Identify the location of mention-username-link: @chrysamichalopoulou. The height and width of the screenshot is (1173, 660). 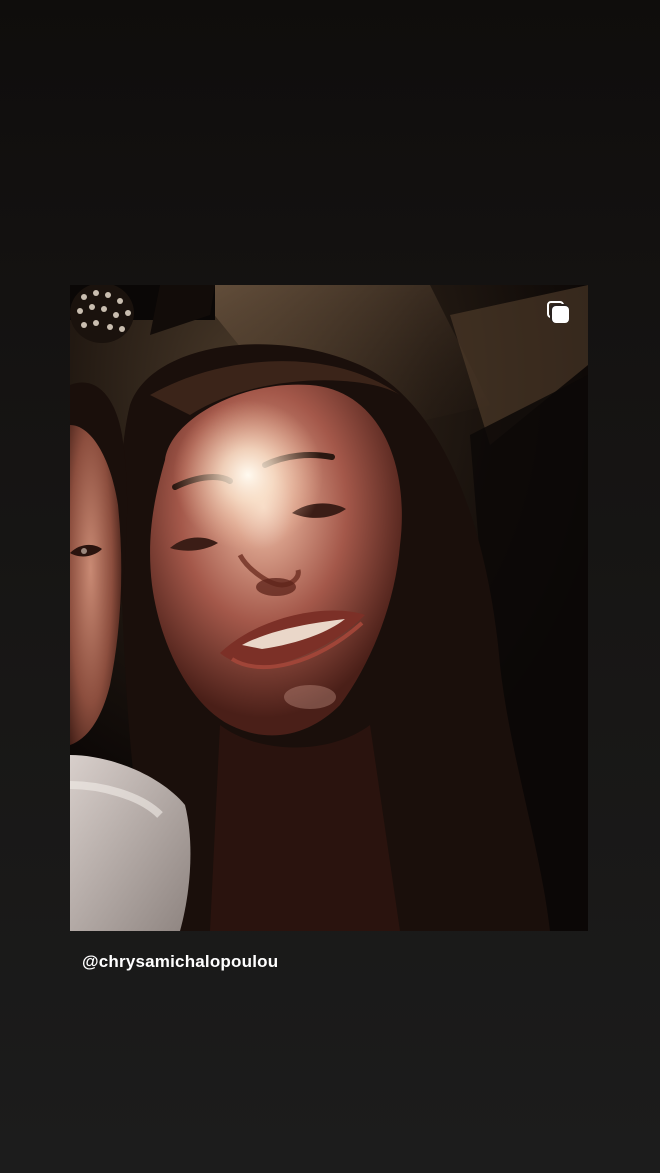
(180, 962).